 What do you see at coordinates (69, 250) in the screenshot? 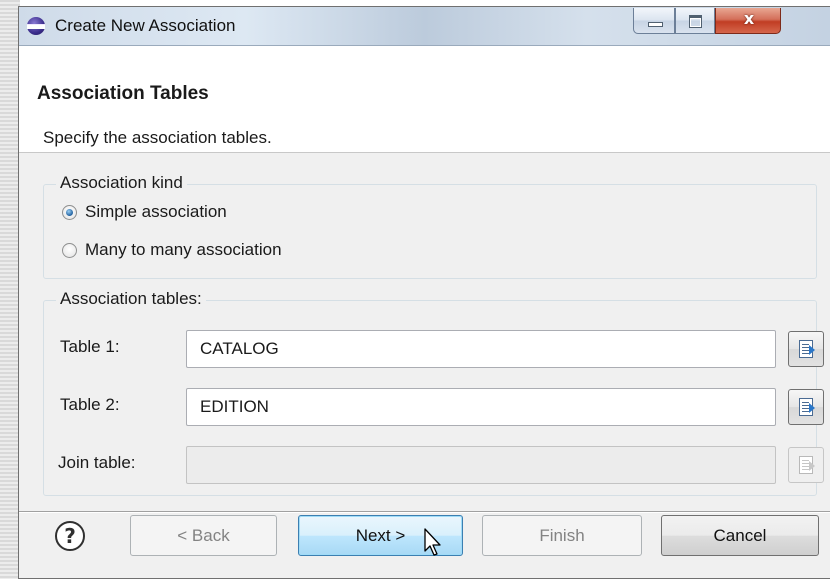
I see `radio-unselected-icon` at bounding box center [69, 250].